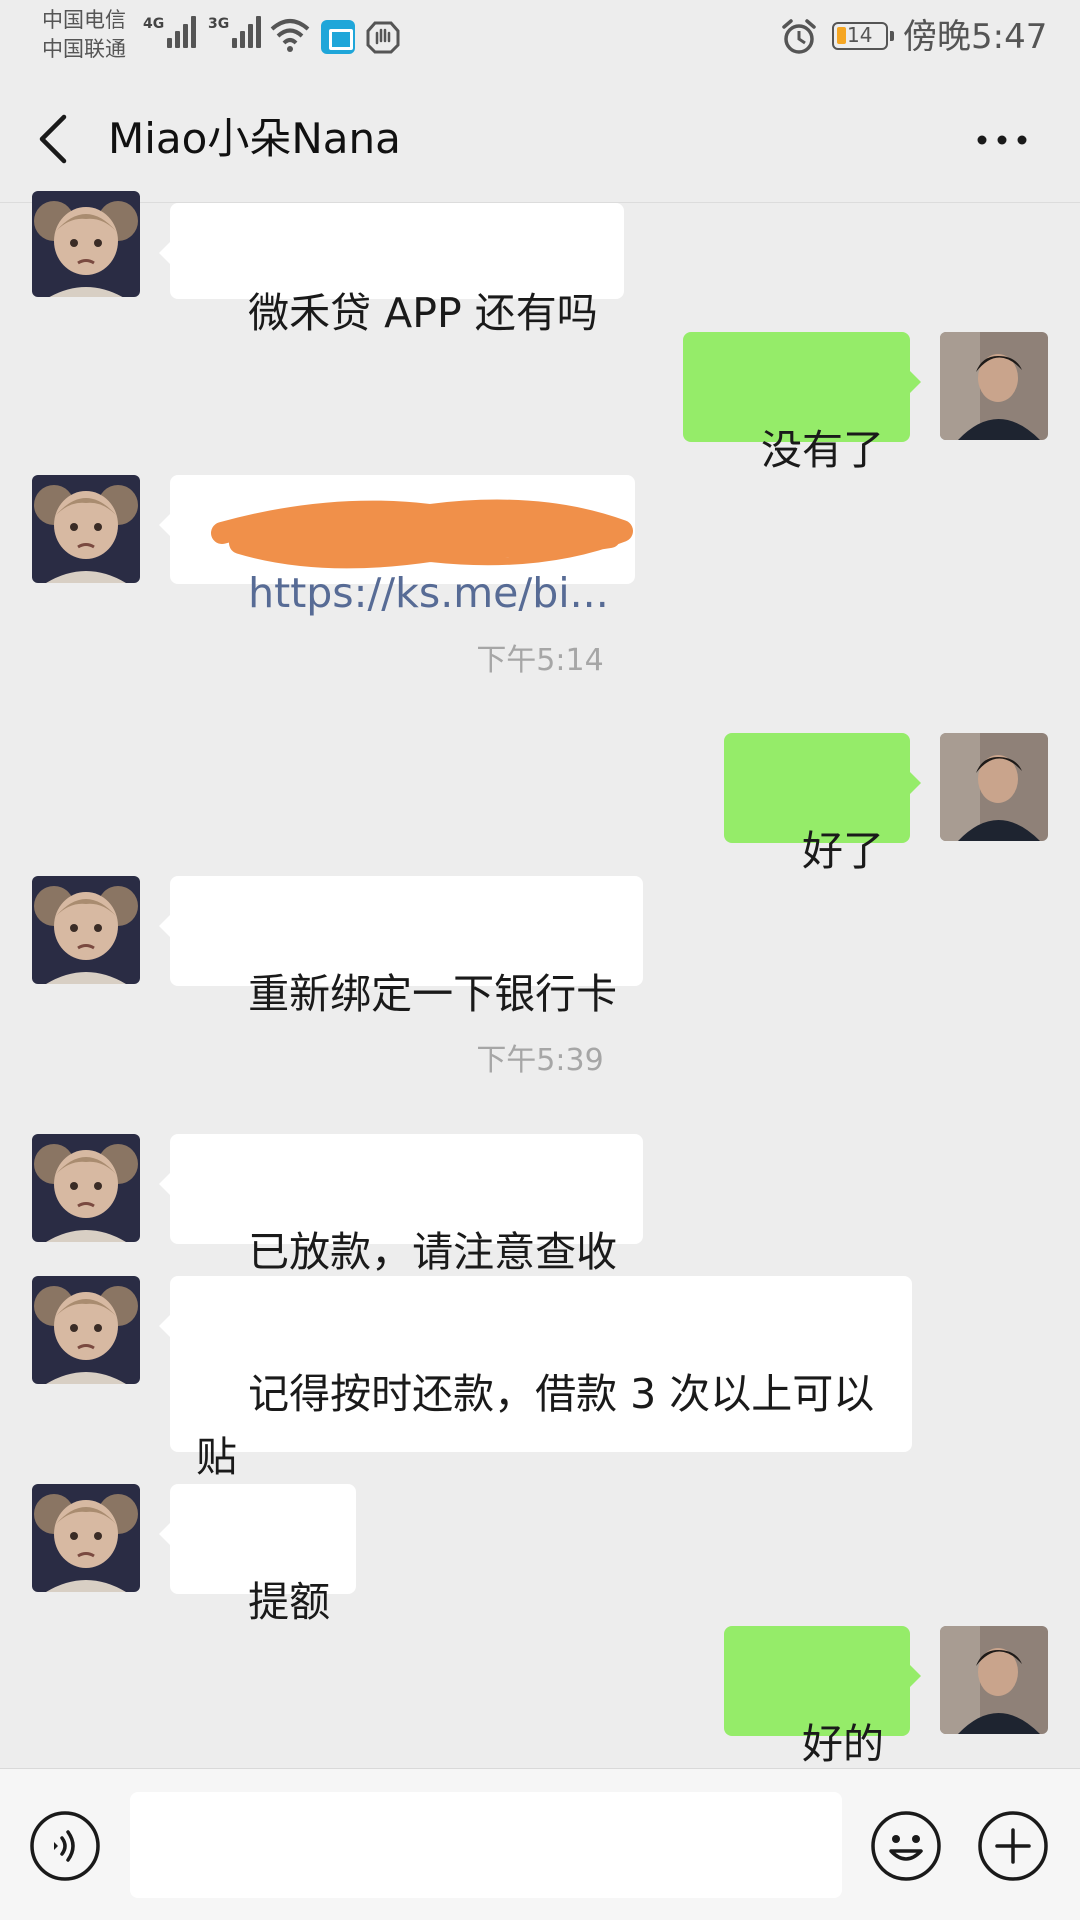 This screenshot has width=1080, height=1920. Describe the element at coordinates (1002, 140) in the screenshot. I see `more-options-button` at that location.